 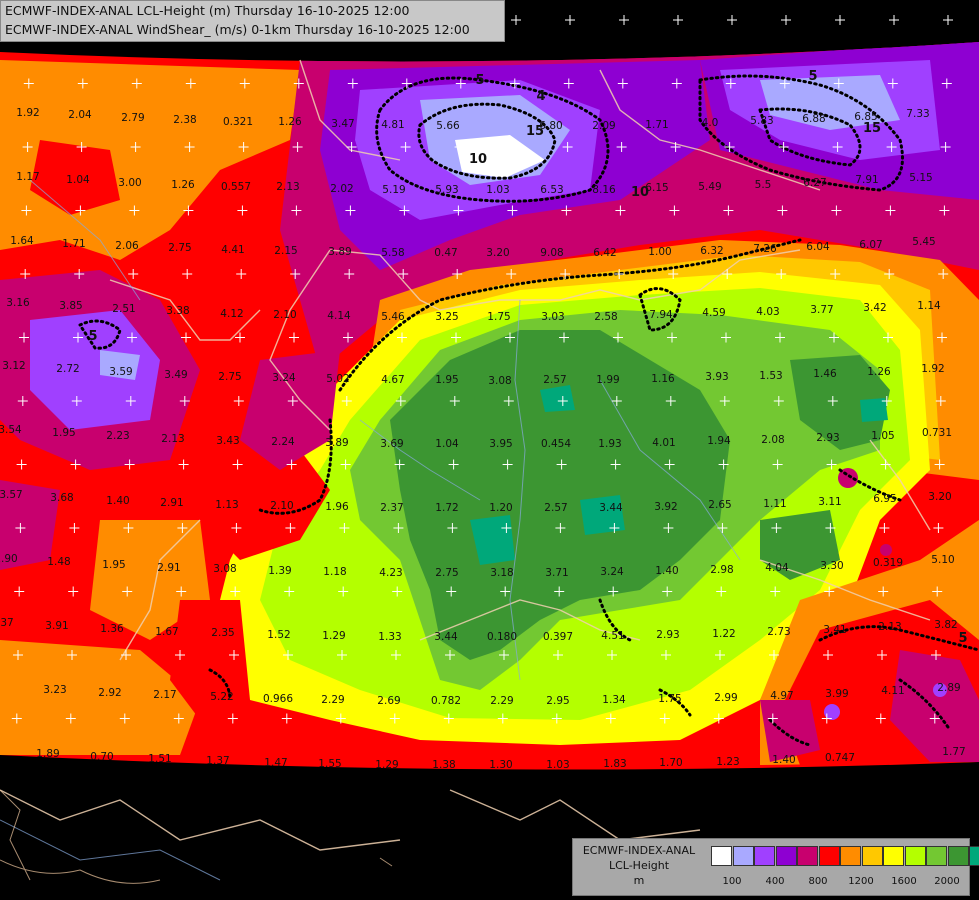 What do you see at coordinates (232, 250) in the screenshot?
I see `lcl-value-label: 4.41` at bounding box center [232, 250].